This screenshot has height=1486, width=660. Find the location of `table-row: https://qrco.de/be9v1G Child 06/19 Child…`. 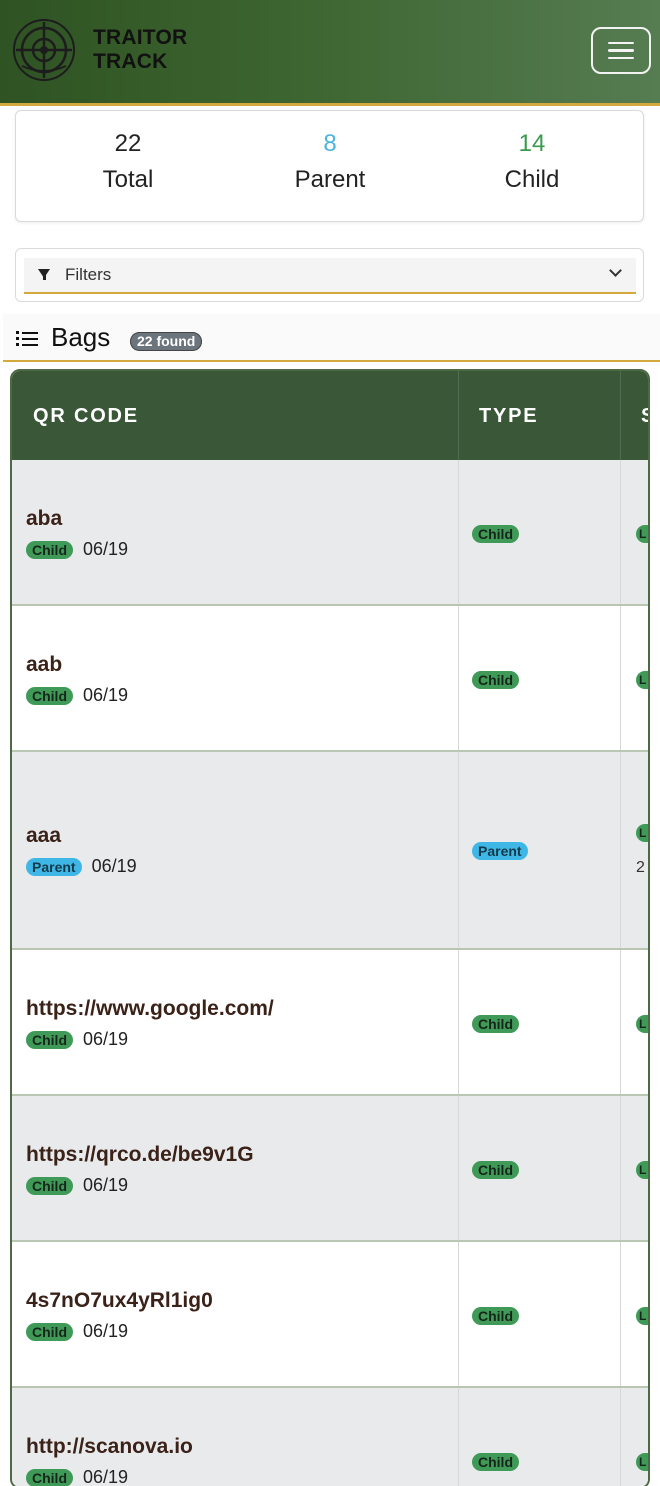

table-row: https://qrco.de/be9v1G Child 06/19 Child… is located at coordinates (330, 1169).